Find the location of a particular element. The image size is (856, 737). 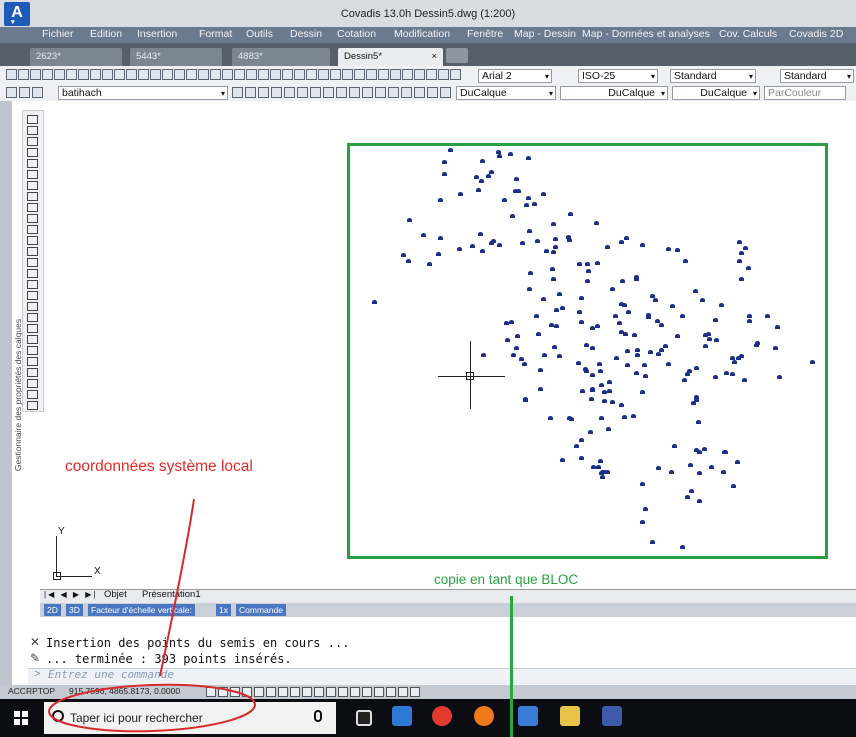

chrome-icon is located at coordinates (442, 716).